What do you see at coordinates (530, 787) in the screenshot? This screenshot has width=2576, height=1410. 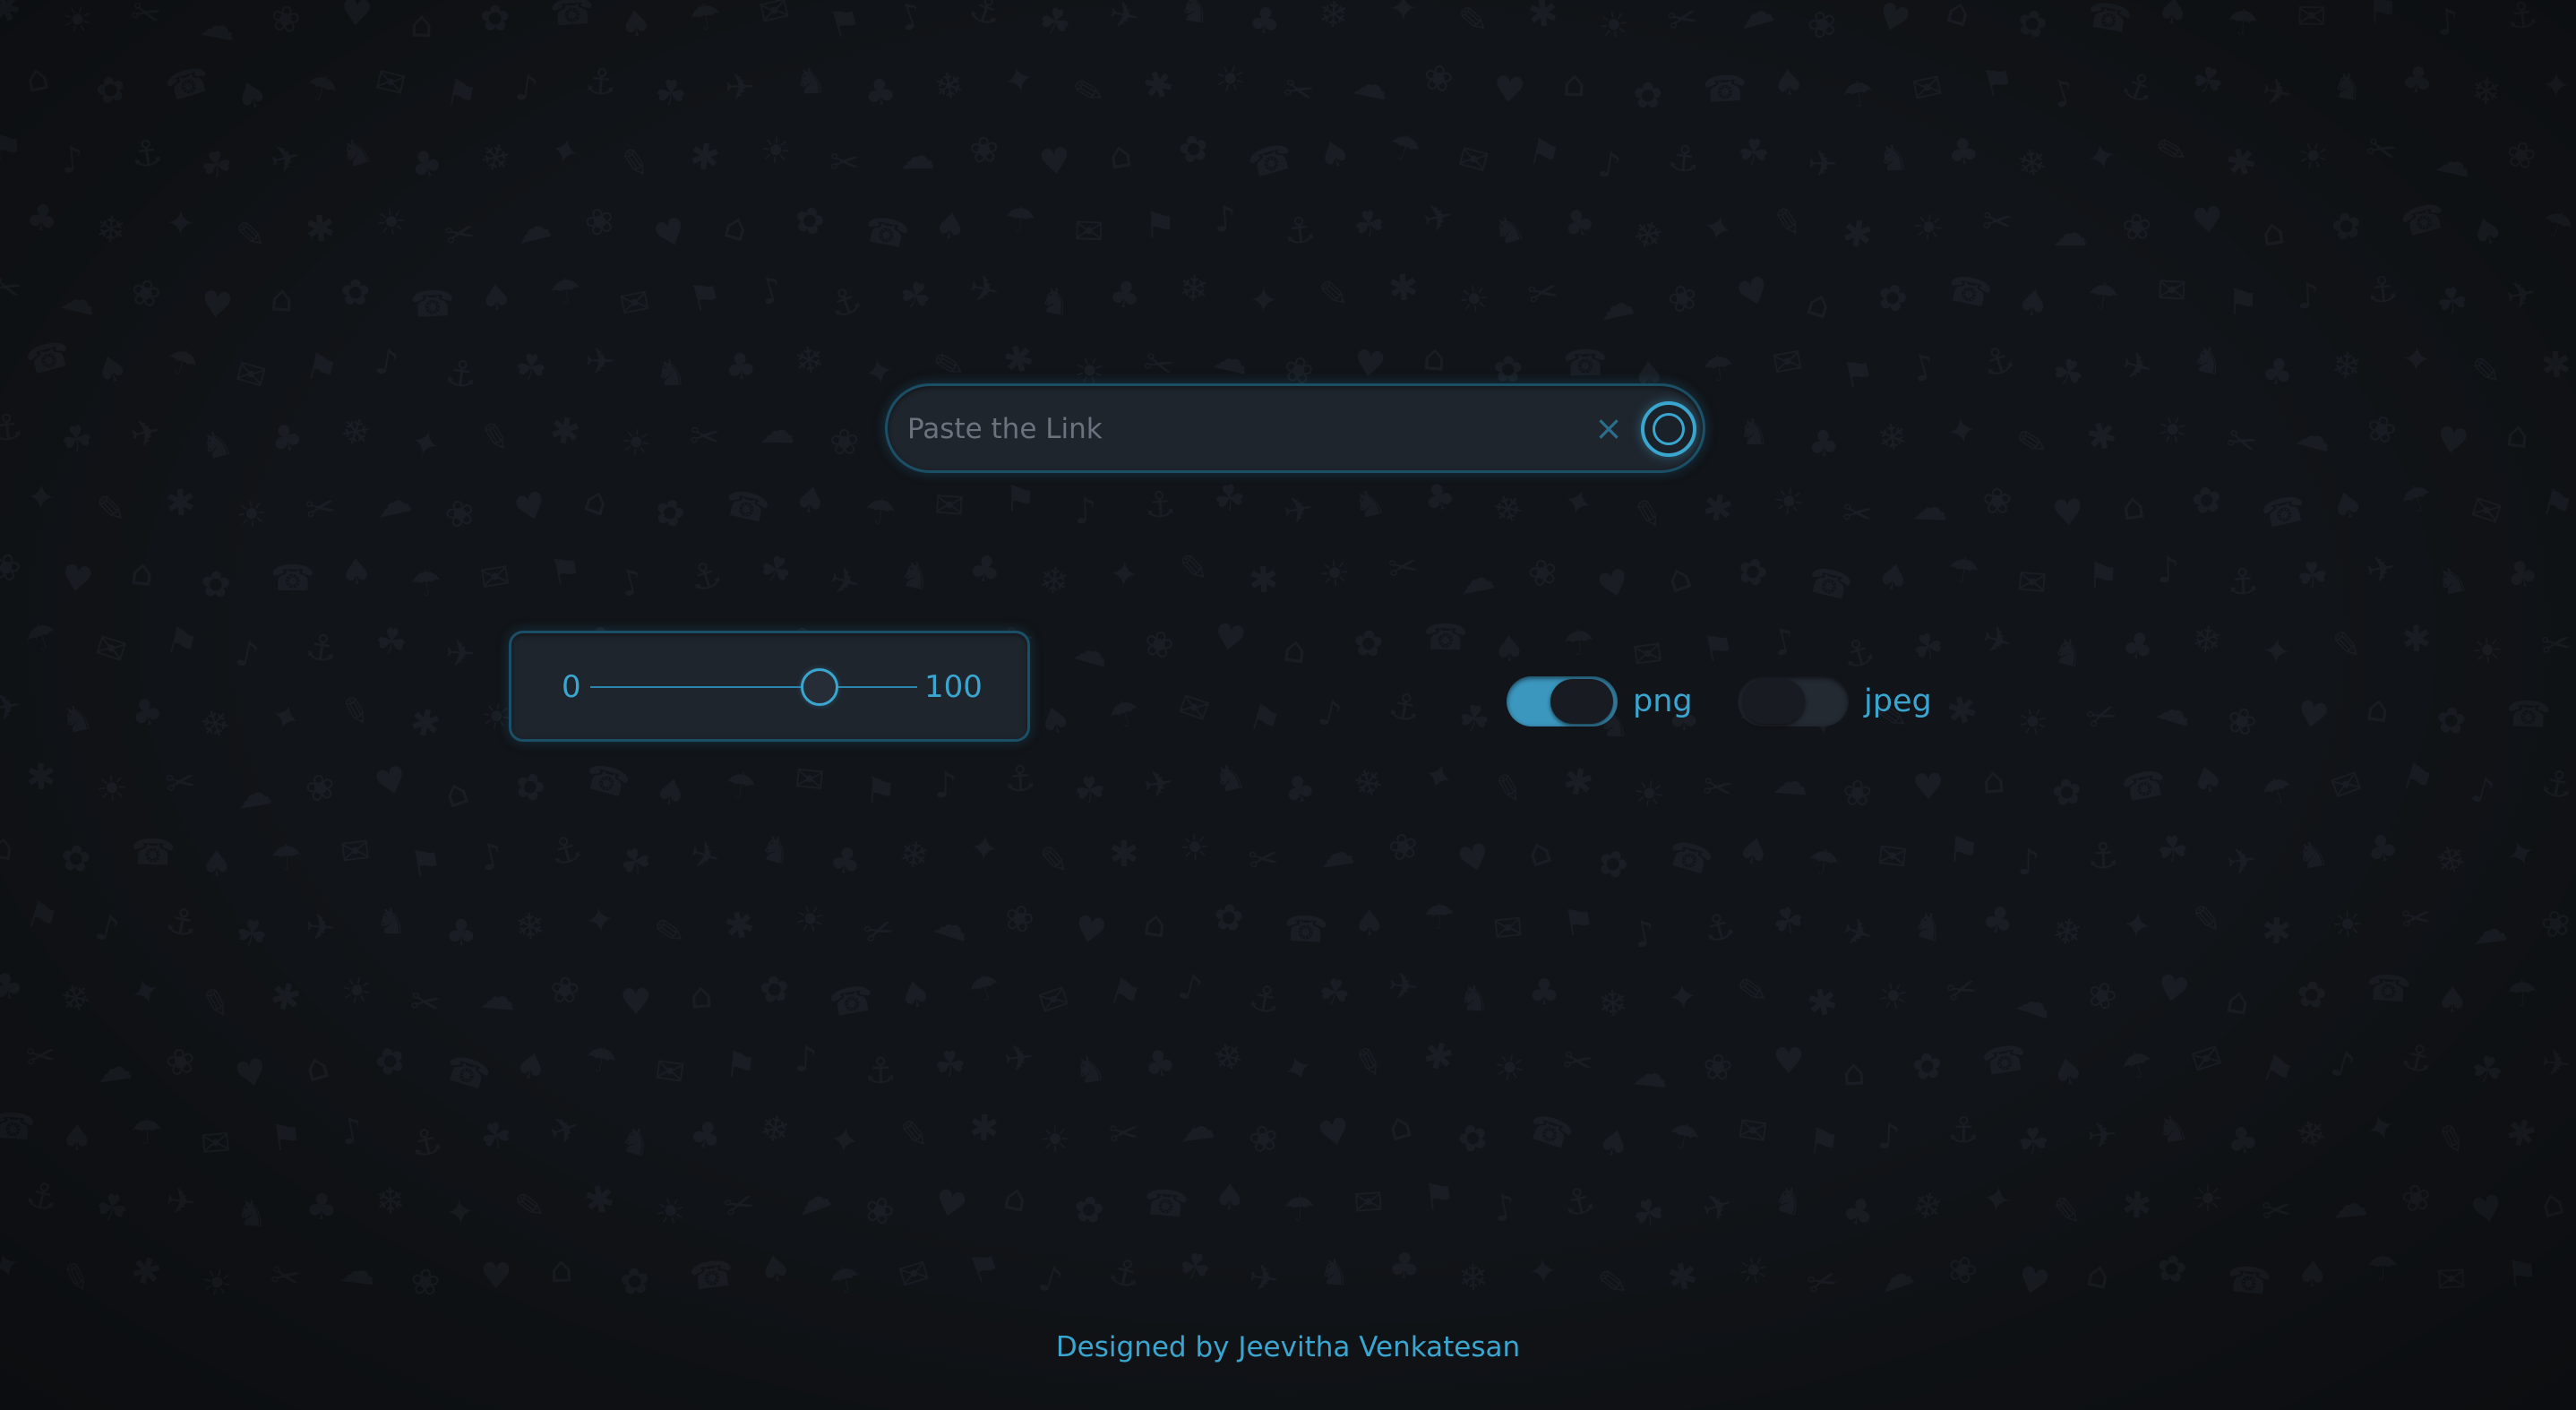 I see `pattern-icon: ✿` at bounding box center [530, 787].